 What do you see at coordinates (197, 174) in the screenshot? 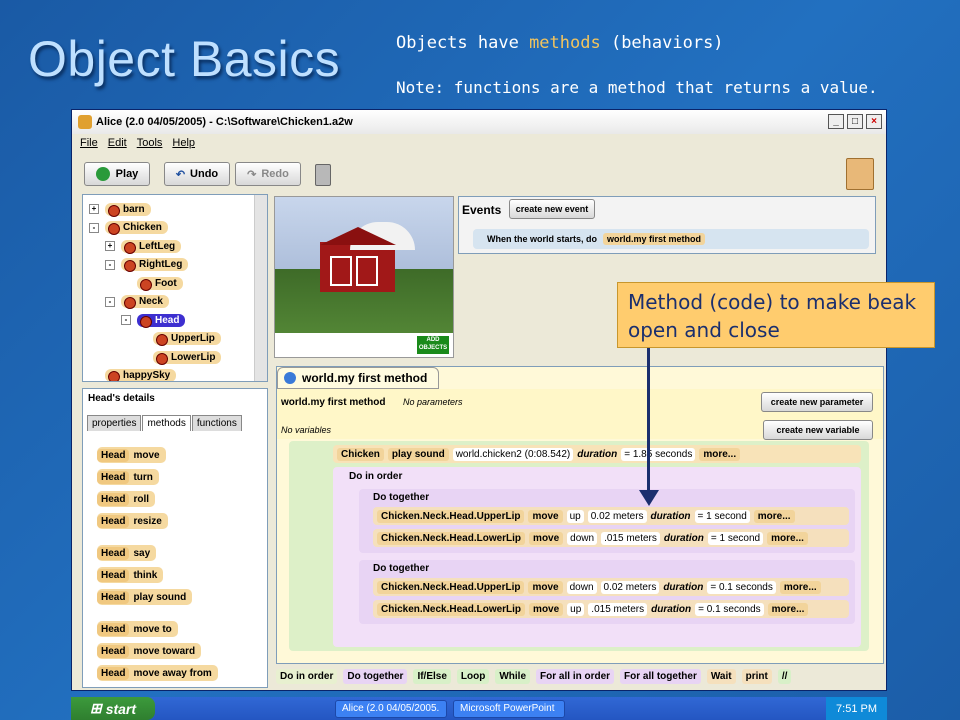
I see `undo-button: ↶ Undo` at bounding box center [197, 174].